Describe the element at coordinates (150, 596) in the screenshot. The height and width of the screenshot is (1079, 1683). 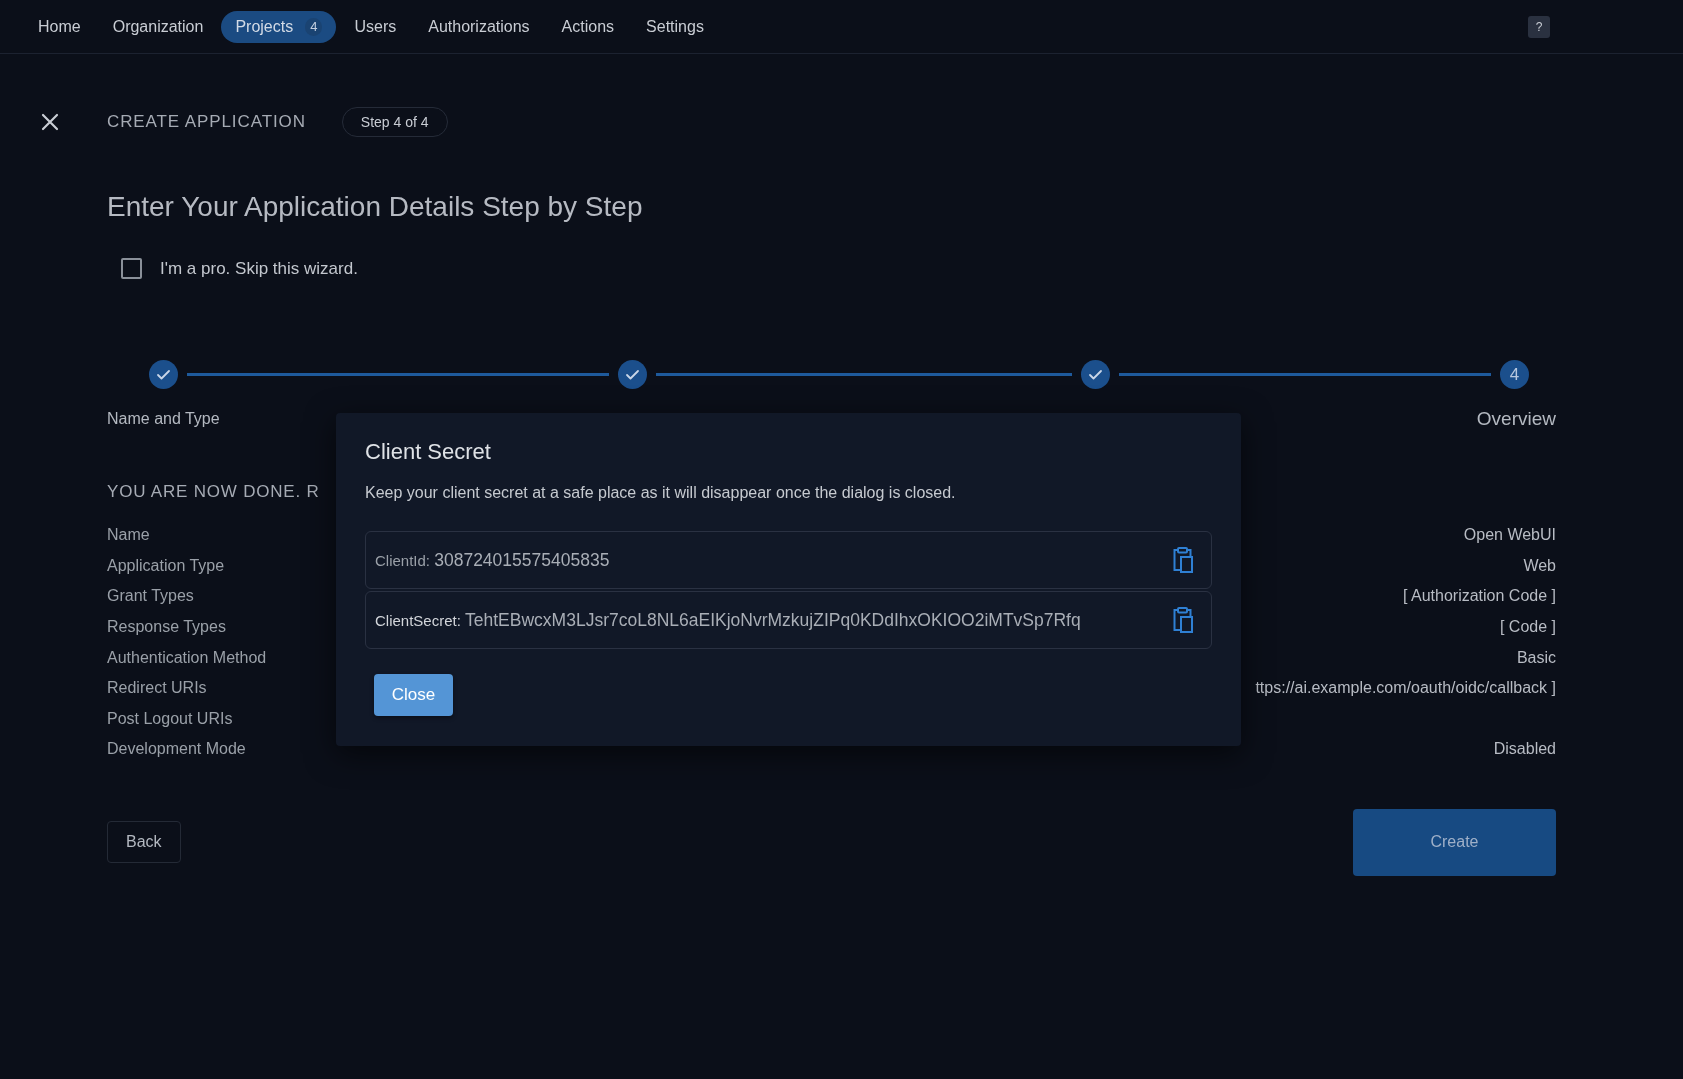
I see `detail-label: Grant Types` at that location.